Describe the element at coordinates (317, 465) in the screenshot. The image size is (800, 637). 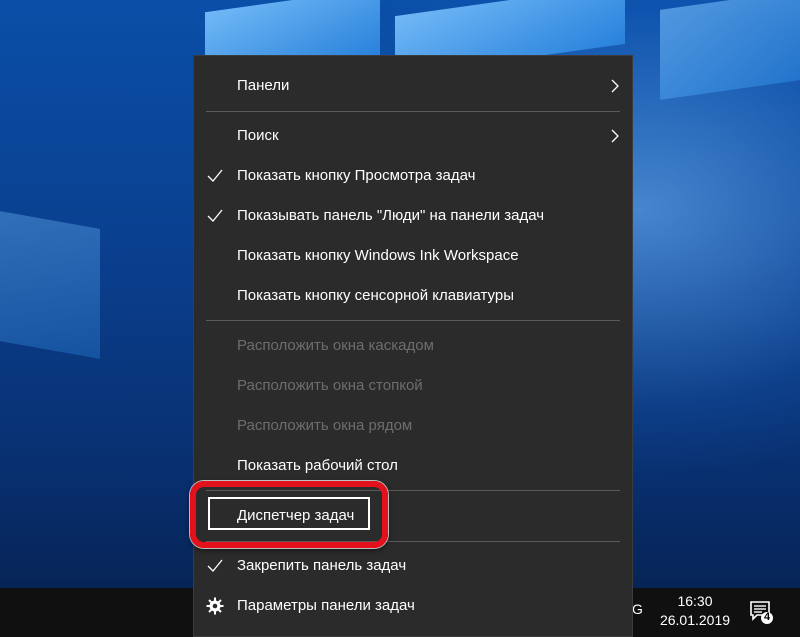
I see `menu-item-label: Показать рабочий стол` at that location.